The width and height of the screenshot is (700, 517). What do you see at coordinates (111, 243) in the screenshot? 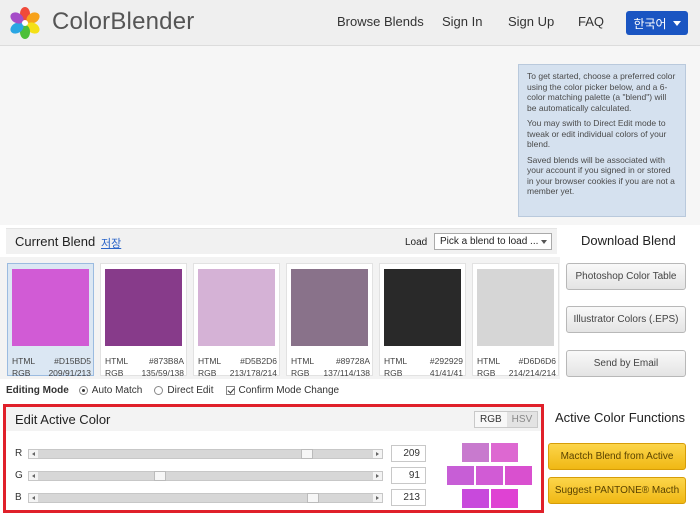
I see `save-blend-link: 저장` at bounding box center [111, 243].